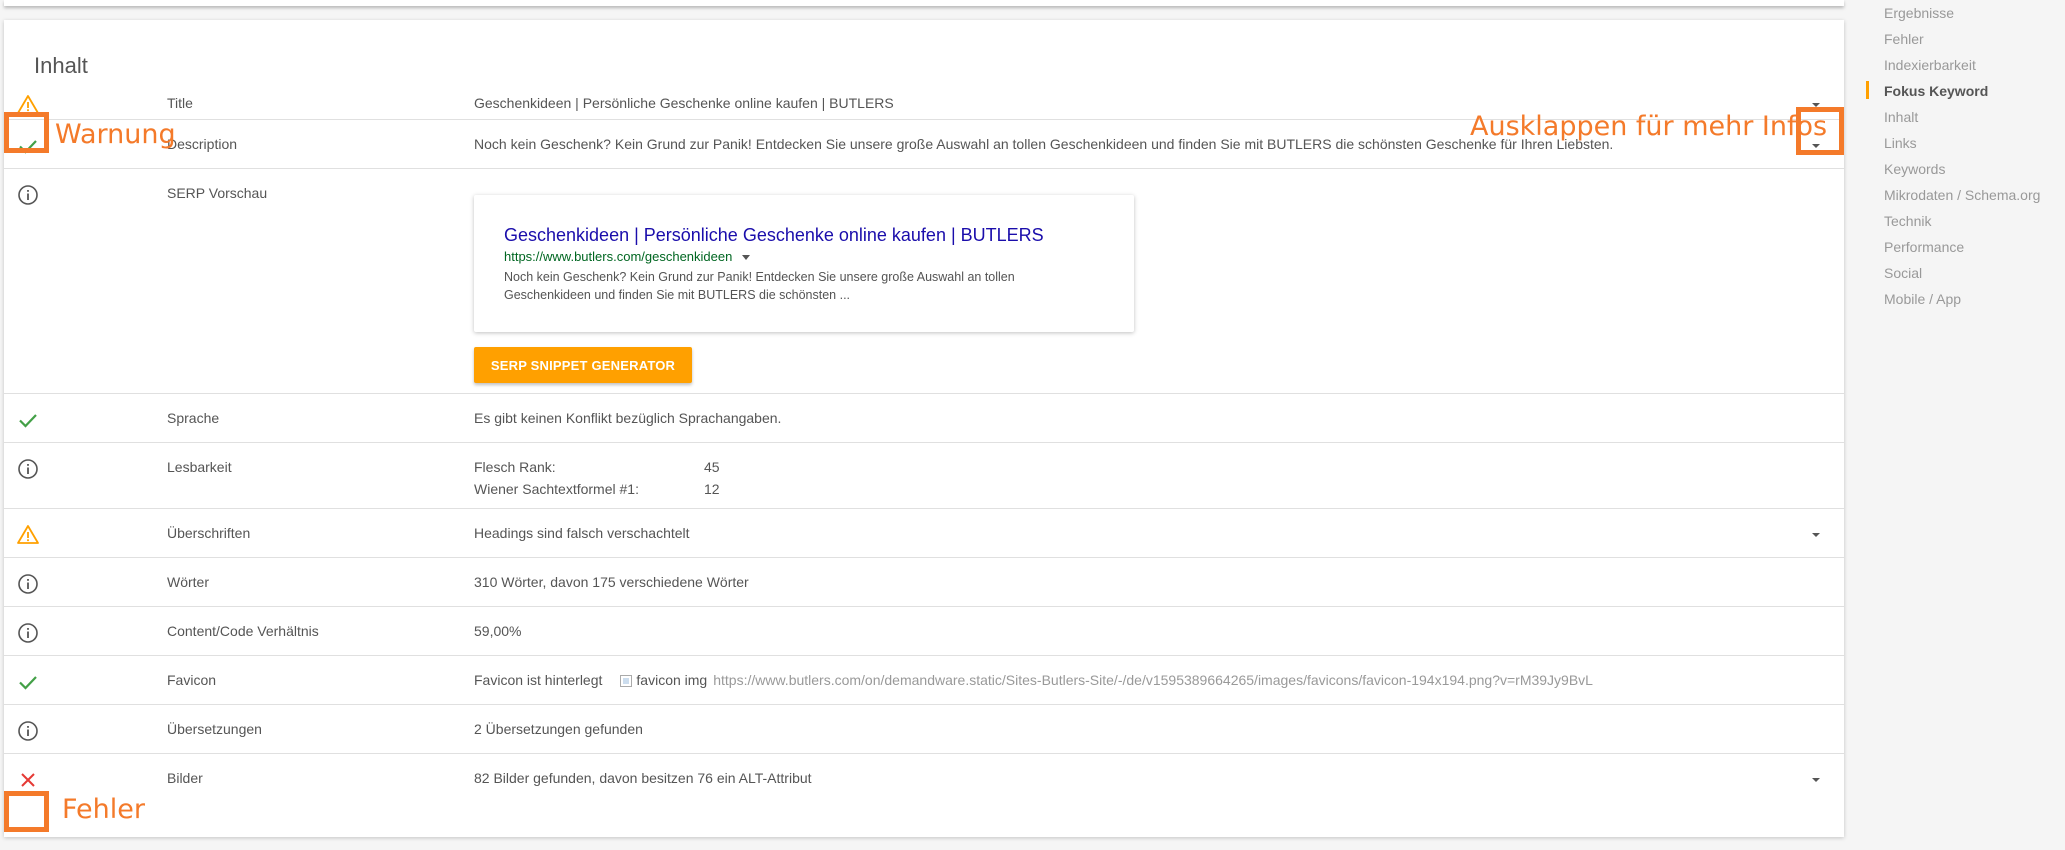 The height and width of the screenshot is (850, 2065). Describe the element at coordinates (1903, 273) in the screenshot. I see `sidebar-item-social: Social` at that location.